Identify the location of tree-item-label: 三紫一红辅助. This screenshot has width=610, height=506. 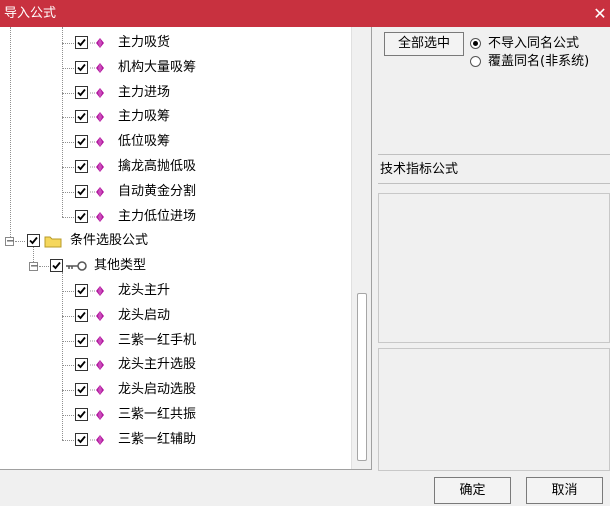
(157, 439).